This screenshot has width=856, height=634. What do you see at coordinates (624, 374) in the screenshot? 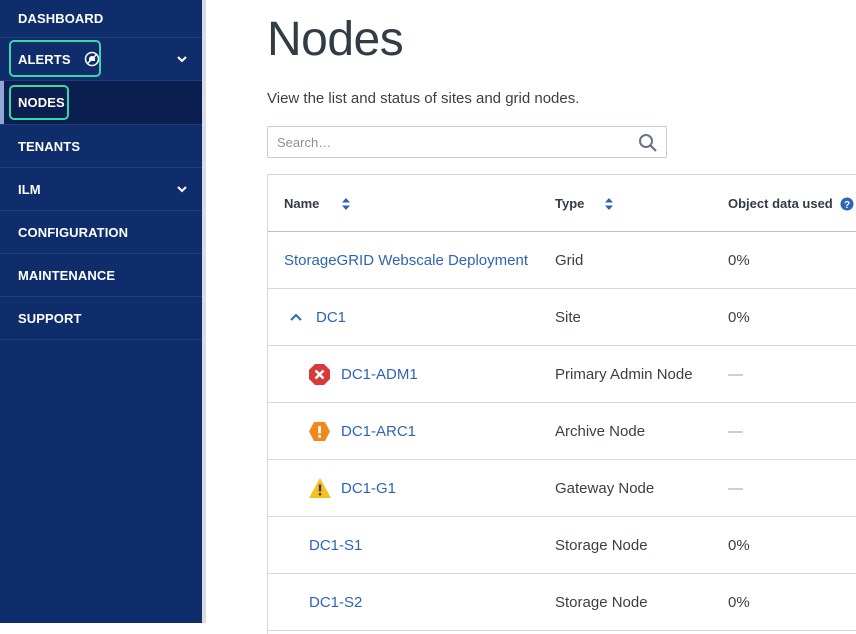
I see `node-type: Primary Admin Node` at bounding box center [624, 374].